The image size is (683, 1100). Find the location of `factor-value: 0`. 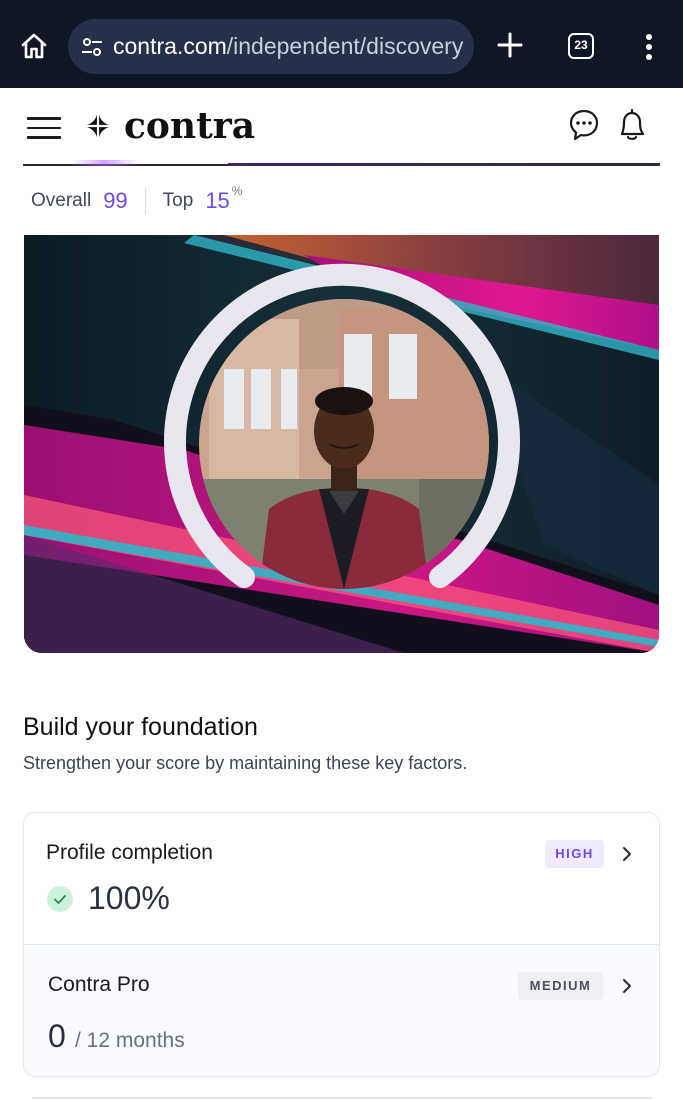

factor-value: 0 is located at coordinates (57, 1036).